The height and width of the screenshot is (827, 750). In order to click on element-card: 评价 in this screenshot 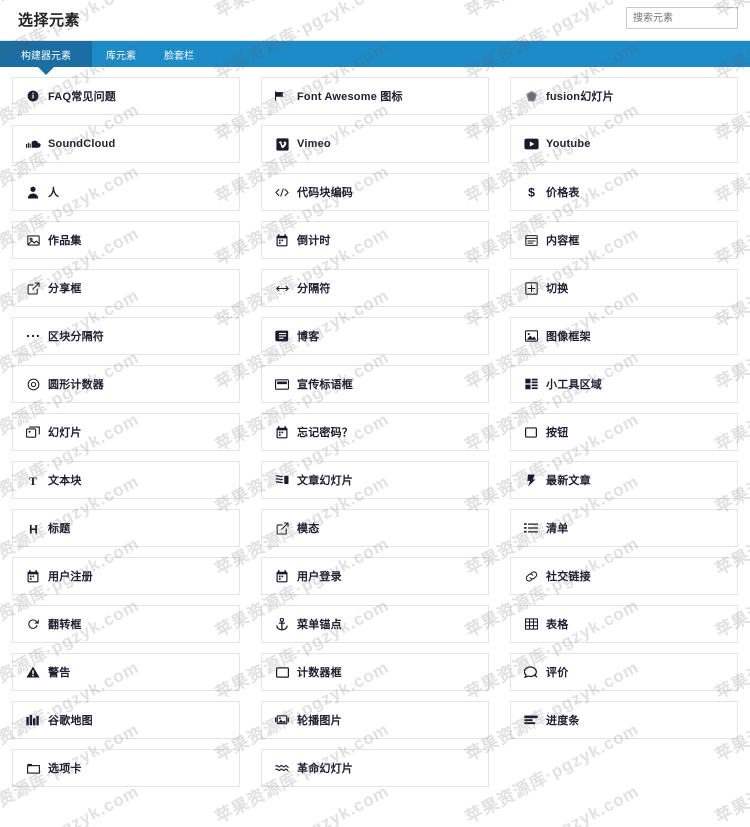, I will do `click(624, 672)`.